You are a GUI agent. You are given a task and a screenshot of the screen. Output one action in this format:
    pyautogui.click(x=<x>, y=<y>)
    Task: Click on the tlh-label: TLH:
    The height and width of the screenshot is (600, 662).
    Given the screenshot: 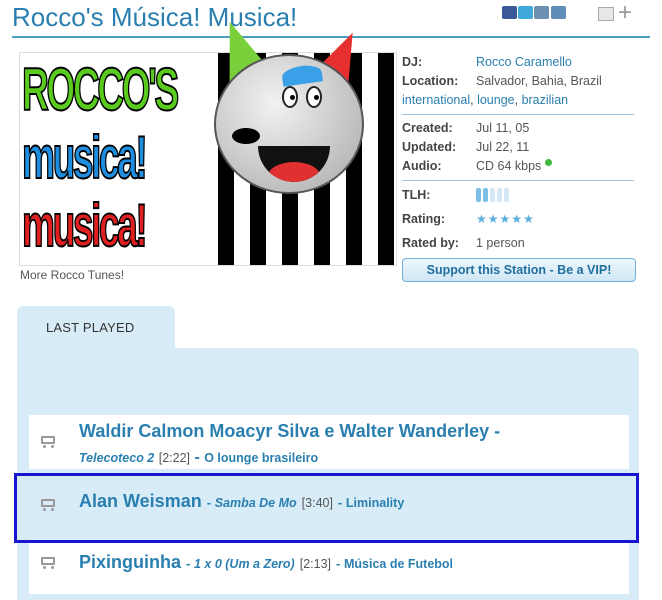 What is the action you would take?
    pyautogui.click(x=416, y=195)
    